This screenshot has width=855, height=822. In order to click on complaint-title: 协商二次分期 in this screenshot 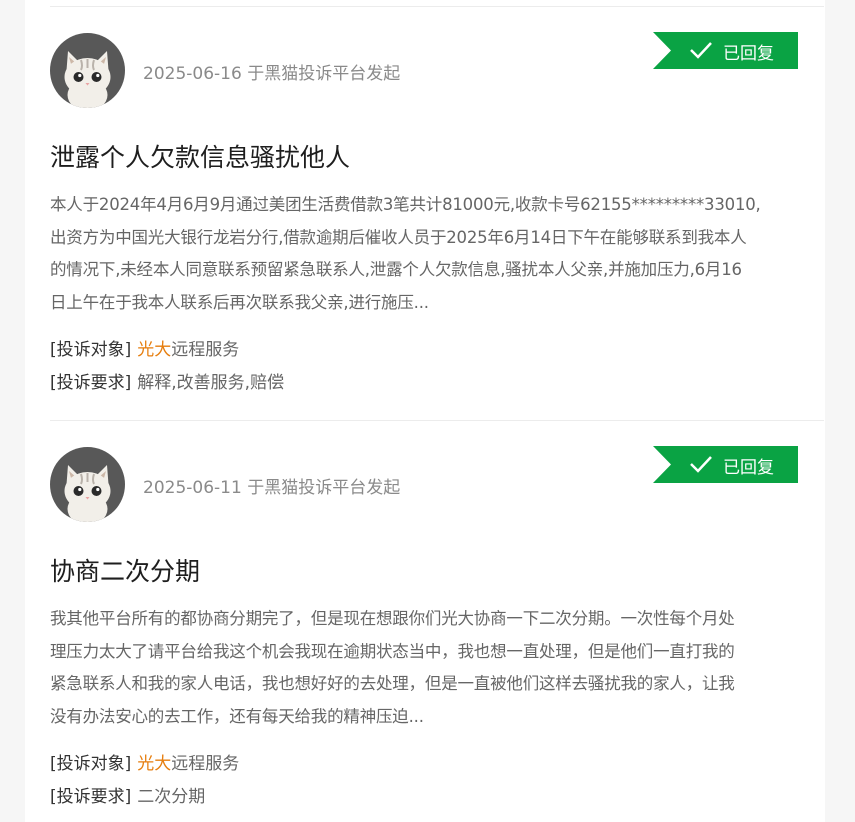, I will do `click(125, 570)`.